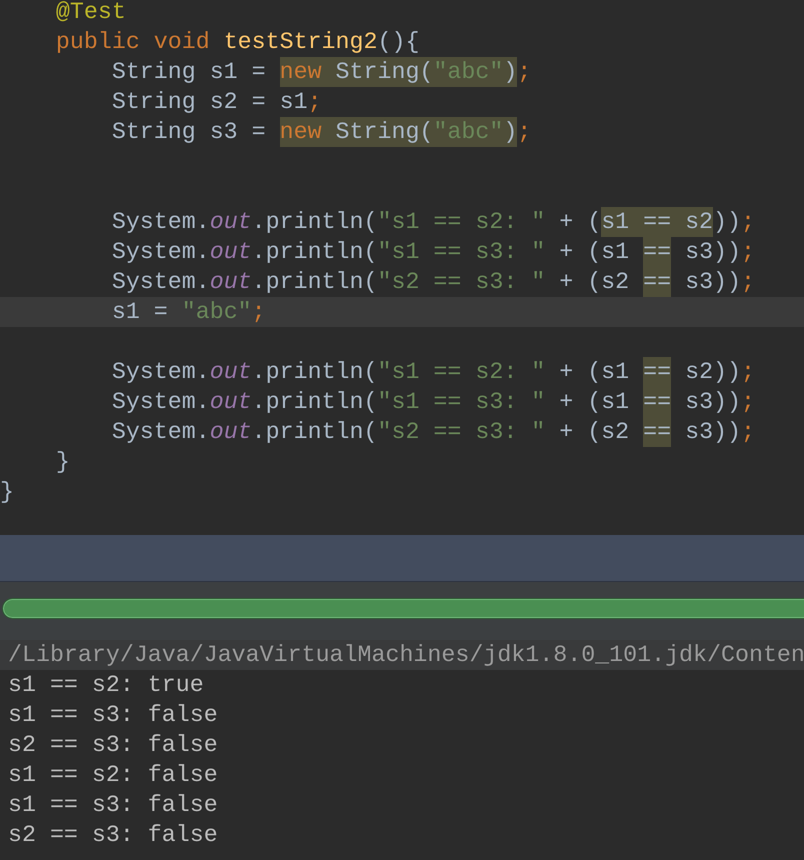 The width and height of the screenshot is (804, 860). What do you see at coordinates (398, 42) in the screenshot?
I see `code-token: (){` at bounding box center [398, 42].